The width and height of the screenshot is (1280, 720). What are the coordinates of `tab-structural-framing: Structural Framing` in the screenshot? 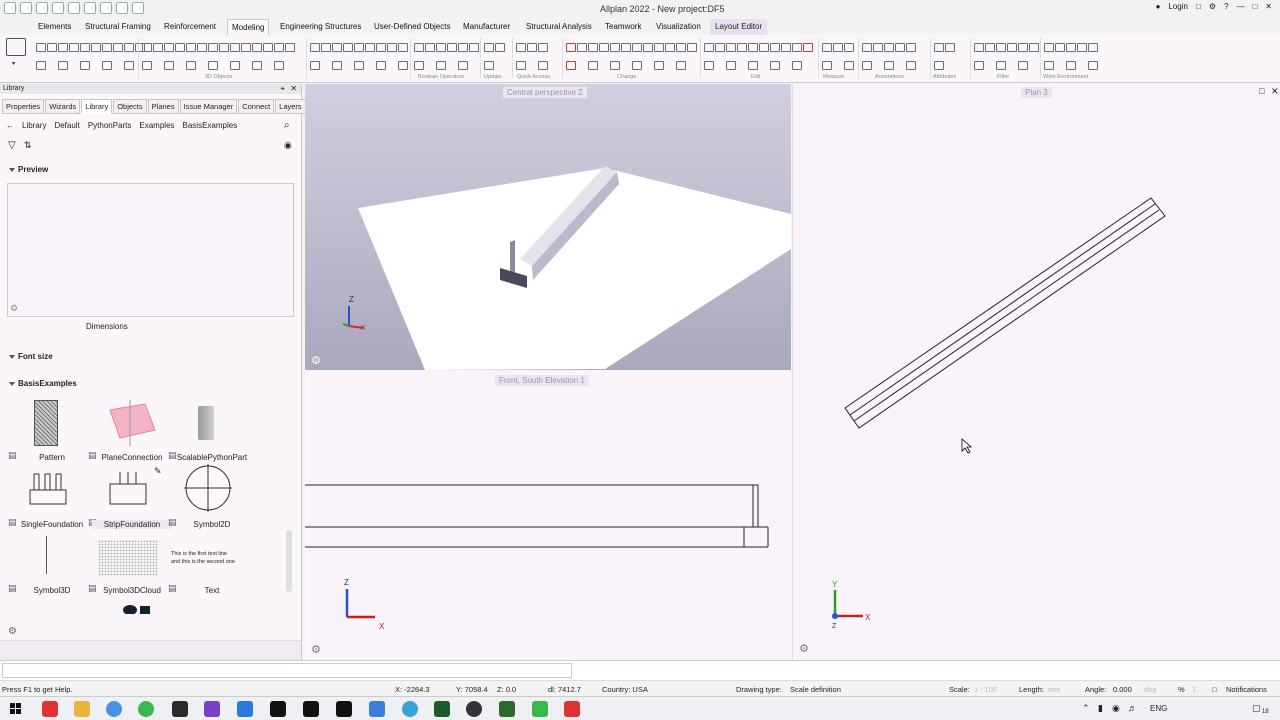 It's located at (118, 26).